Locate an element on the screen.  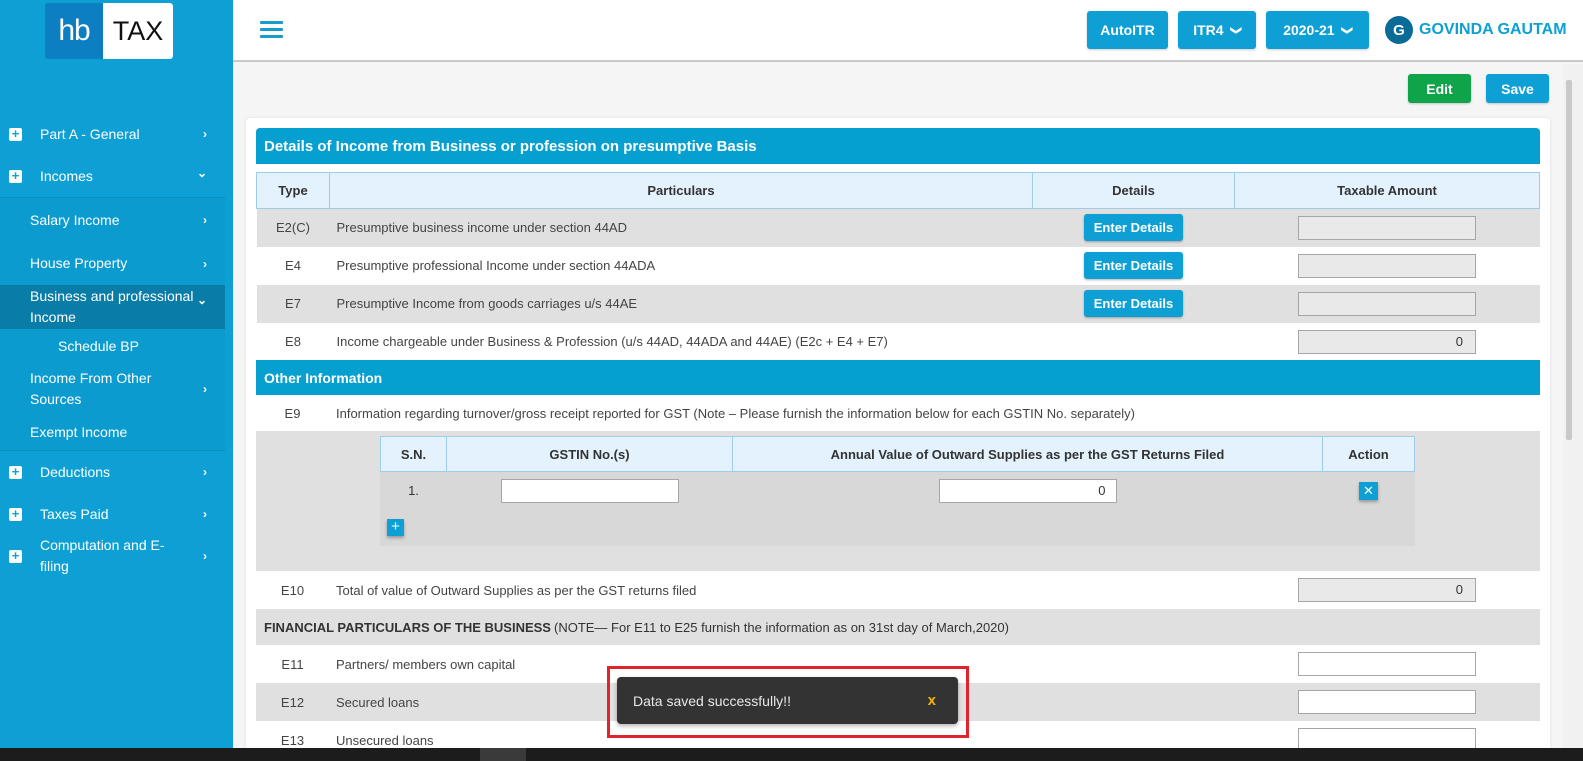
sidebar-item-business-professional-income: Business and professional Income ⌄ is located at coordinates (112, 307).